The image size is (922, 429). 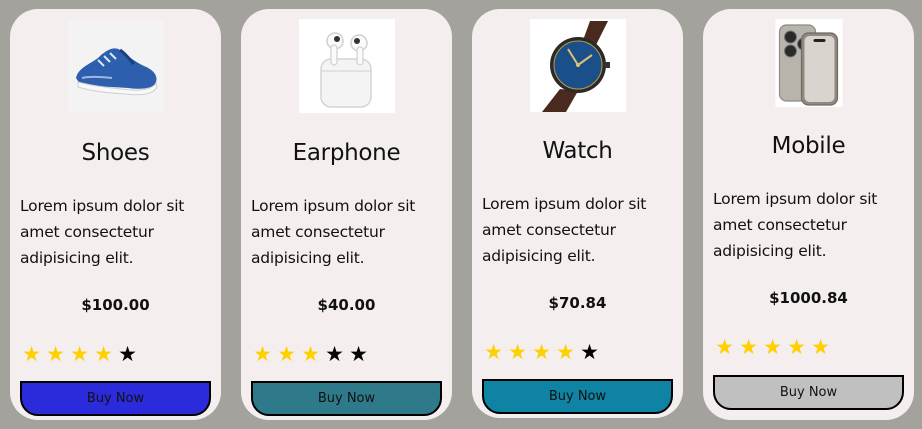 I want to click on product-price: $1000.84, so click(x=808, y=298).